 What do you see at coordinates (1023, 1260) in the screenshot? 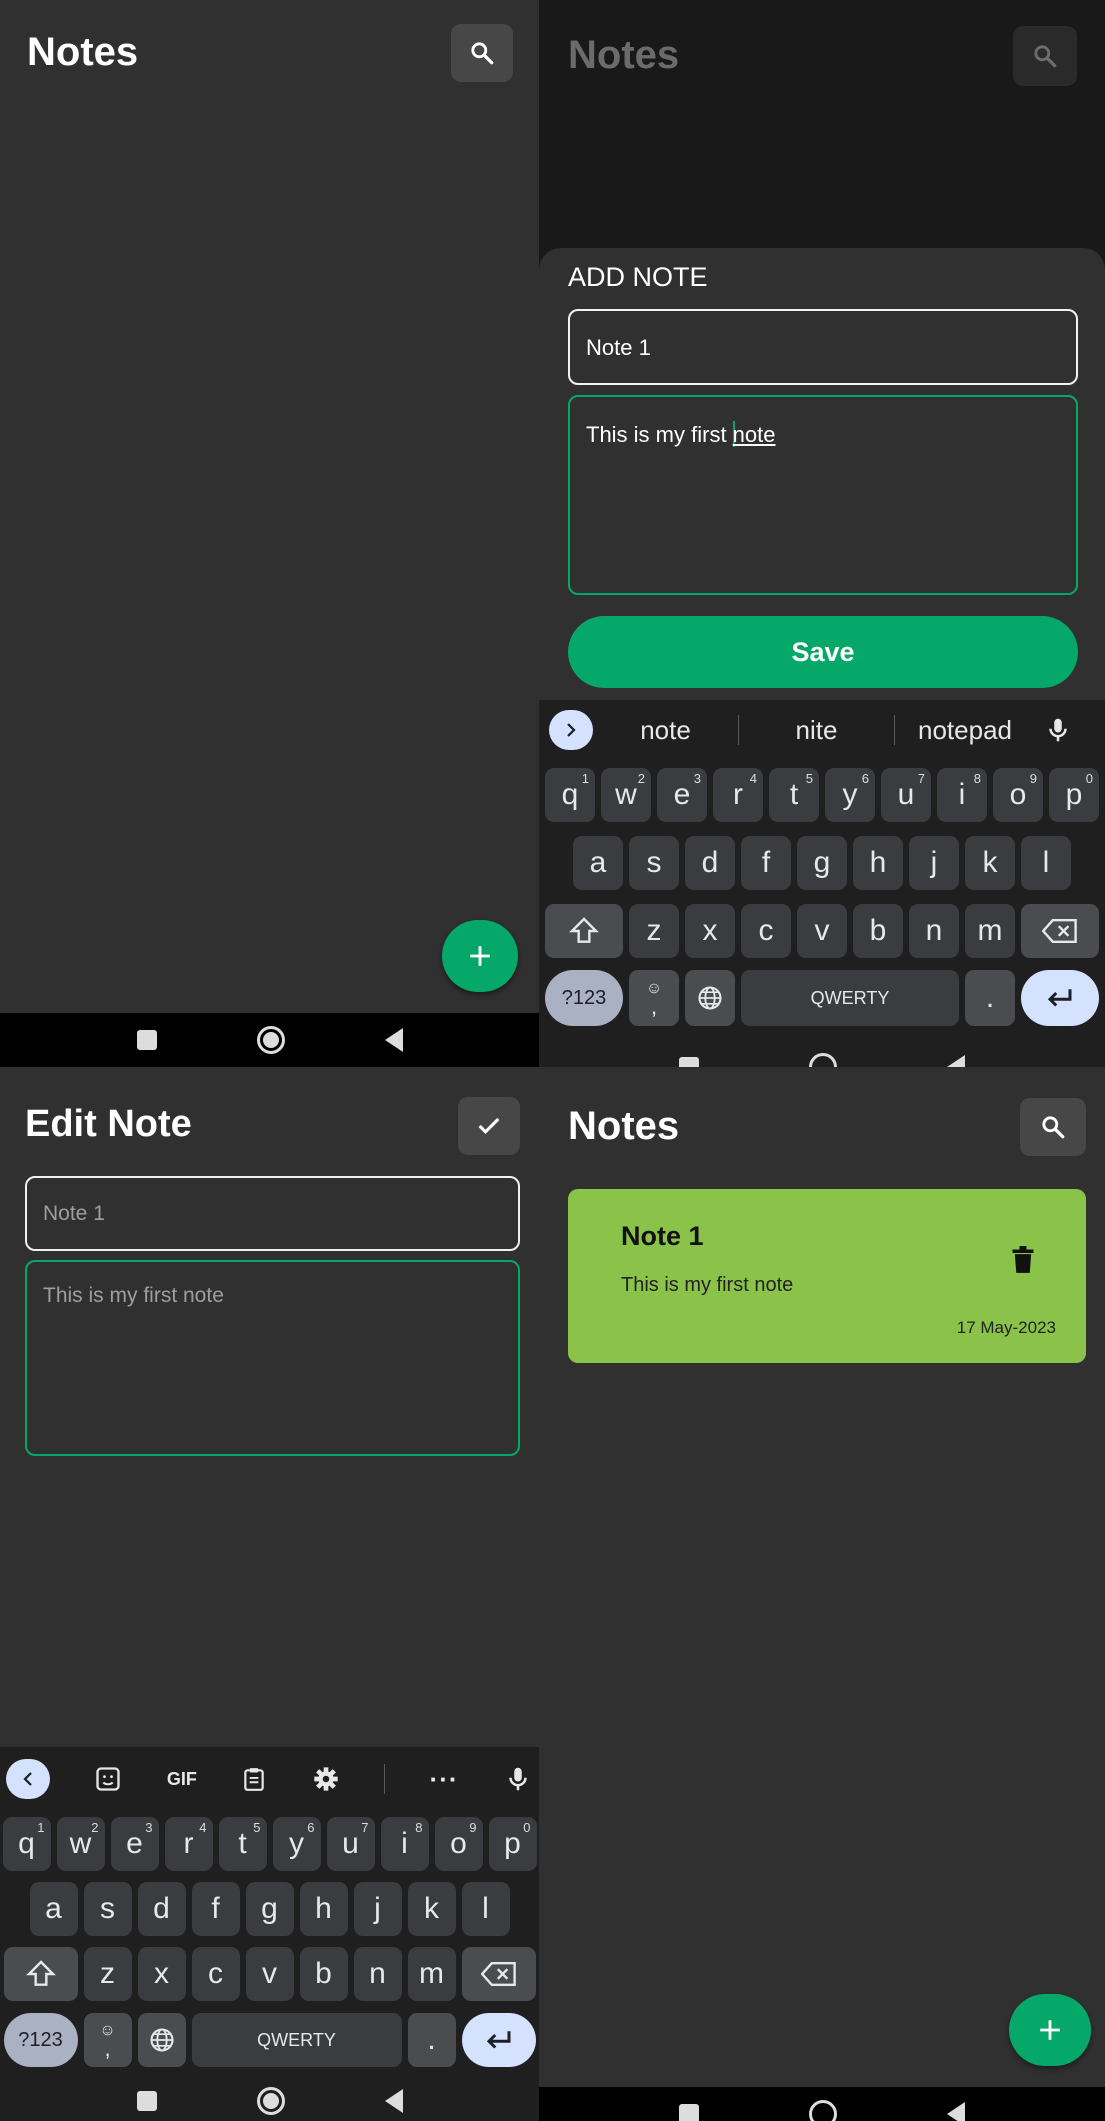
I see `delete-button` at bounding box center [1023, 1260].